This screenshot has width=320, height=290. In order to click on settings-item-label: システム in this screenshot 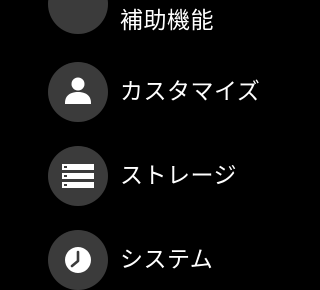, I will do `click(167, 260)`.